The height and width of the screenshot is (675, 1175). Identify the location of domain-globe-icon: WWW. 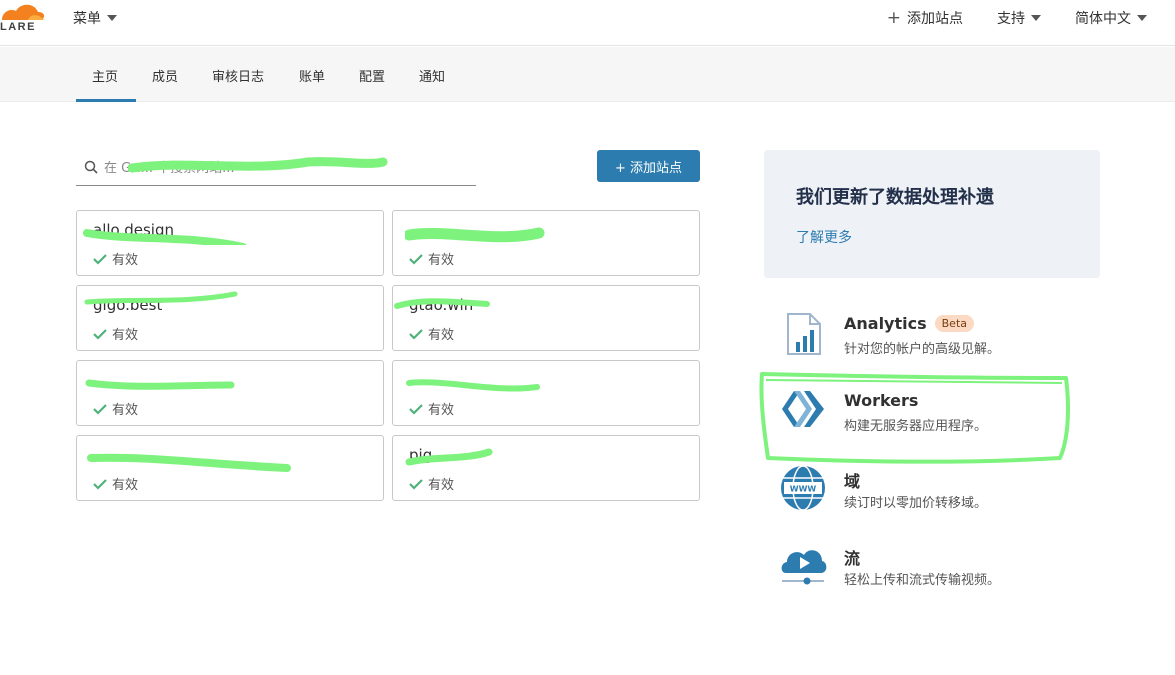
(803, 488).